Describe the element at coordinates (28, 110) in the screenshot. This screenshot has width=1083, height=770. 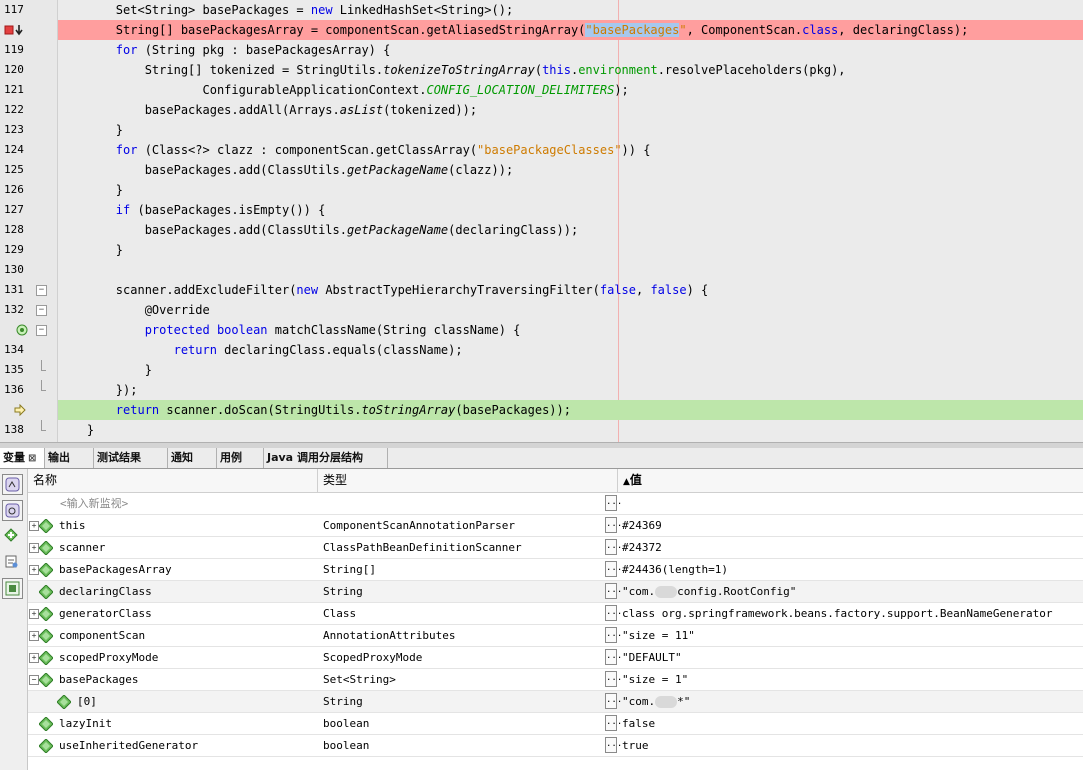
I see `gutter-line: 122` at that location.